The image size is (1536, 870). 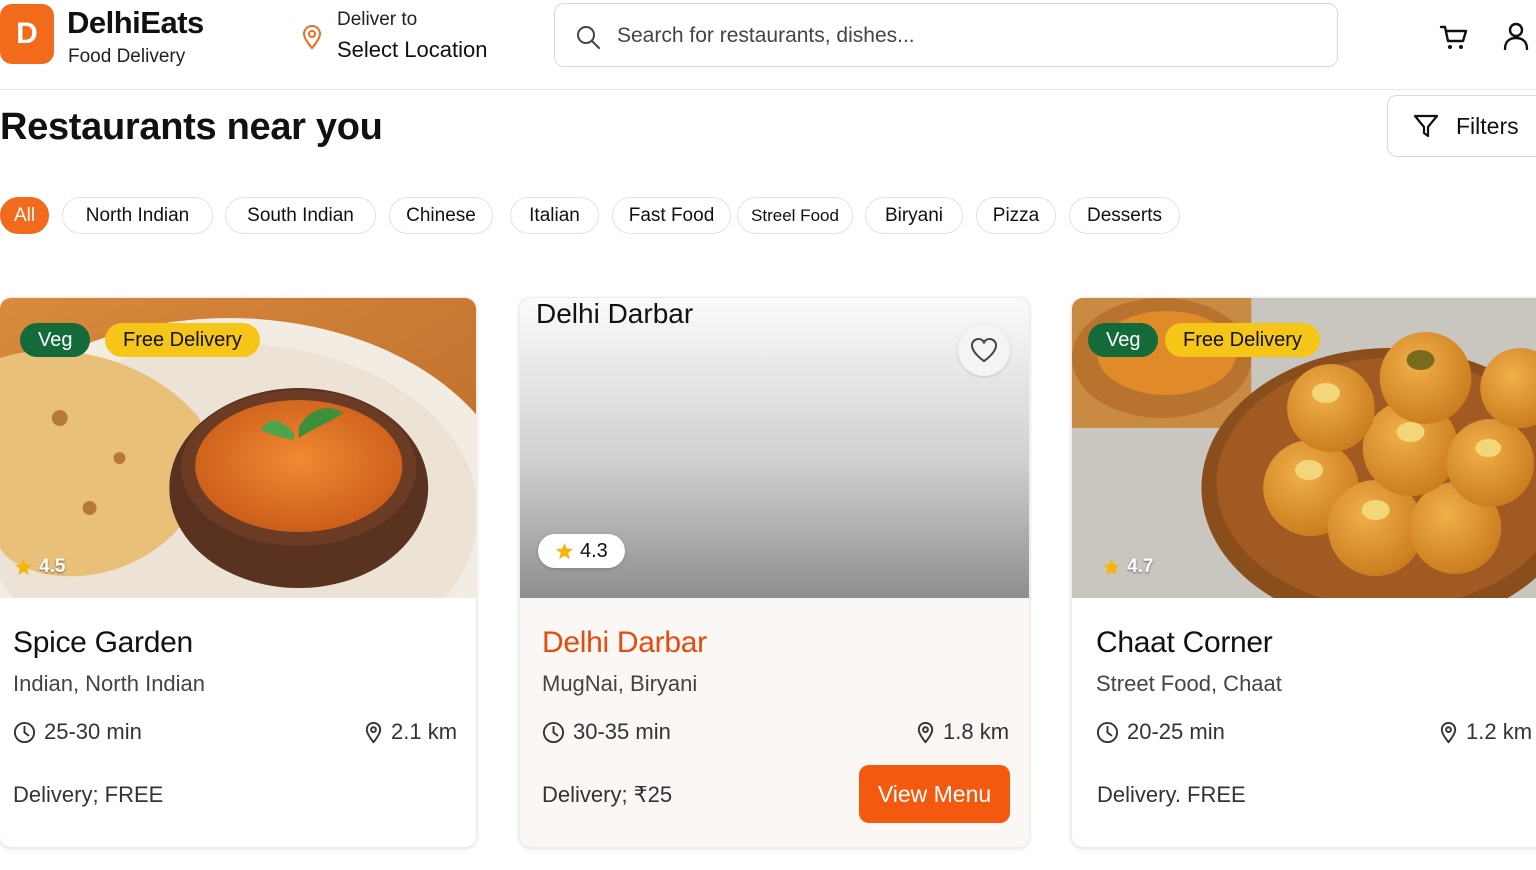 What do you see at coordinates (1176, 731) in the screenshot?
I see `delivery-time-value: 20-25 min` at bounding box center [1176, 731].